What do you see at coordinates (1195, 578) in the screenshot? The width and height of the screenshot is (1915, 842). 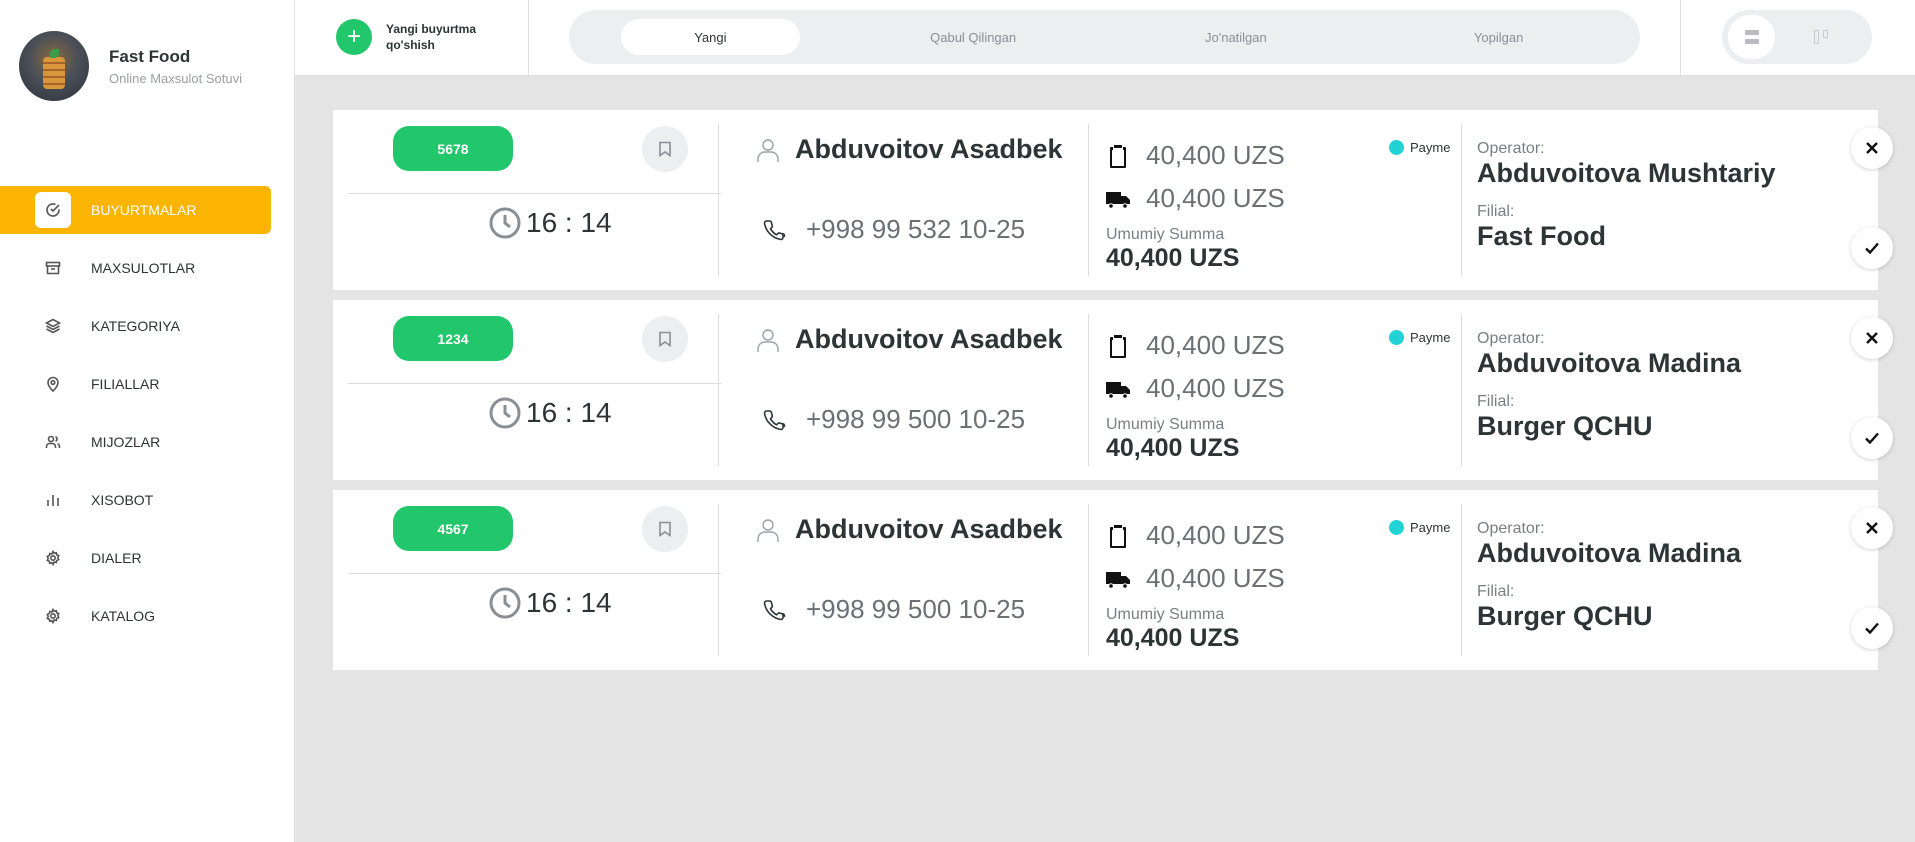 I see `delivery-price-row: 40,400 UZS` at bounding box center [1195, 578].